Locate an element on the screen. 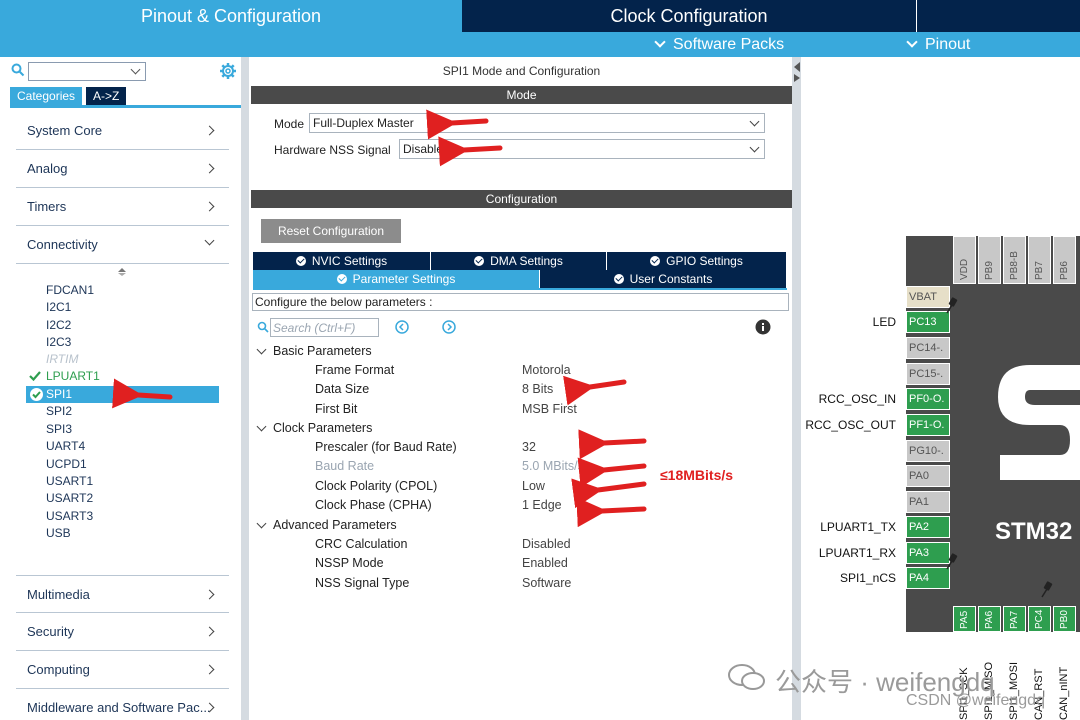 The width and height of the screenshot is (1080, 720). peripheral-uart4: UART4 is located at coordinates (65, 446).